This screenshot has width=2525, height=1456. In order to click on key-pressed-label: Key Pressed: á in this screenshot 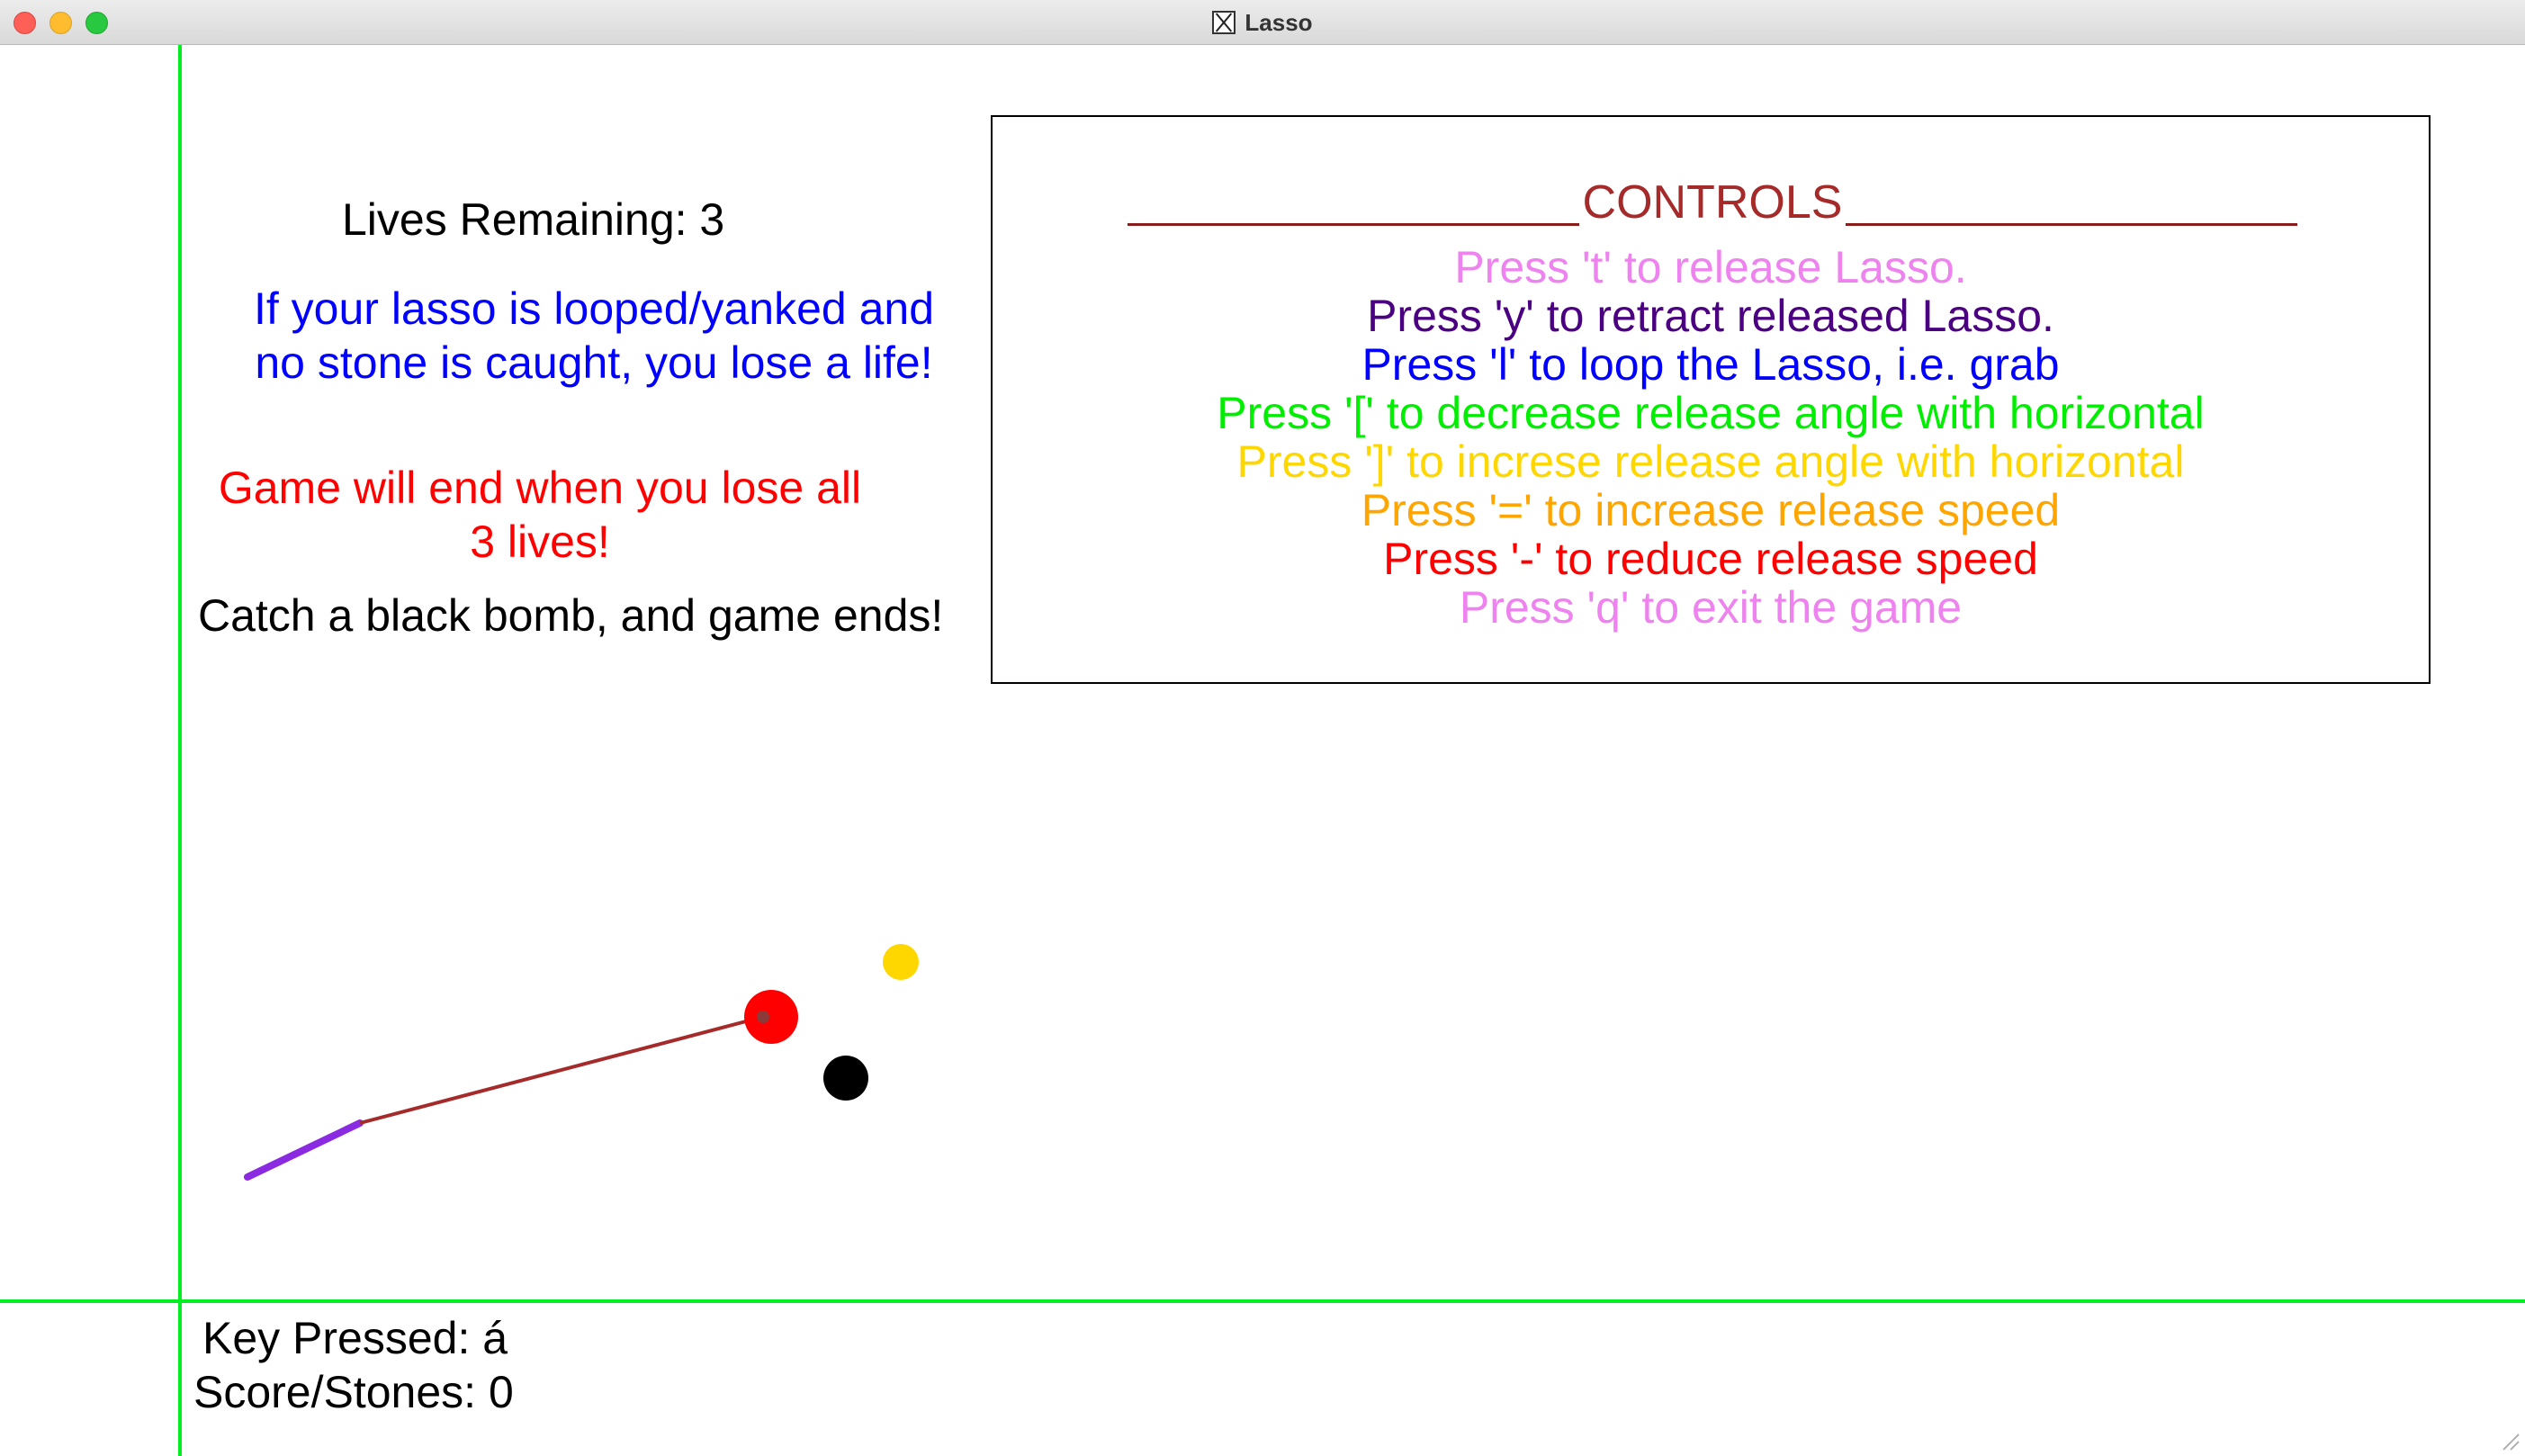, I will do `click(355, 1338)`.